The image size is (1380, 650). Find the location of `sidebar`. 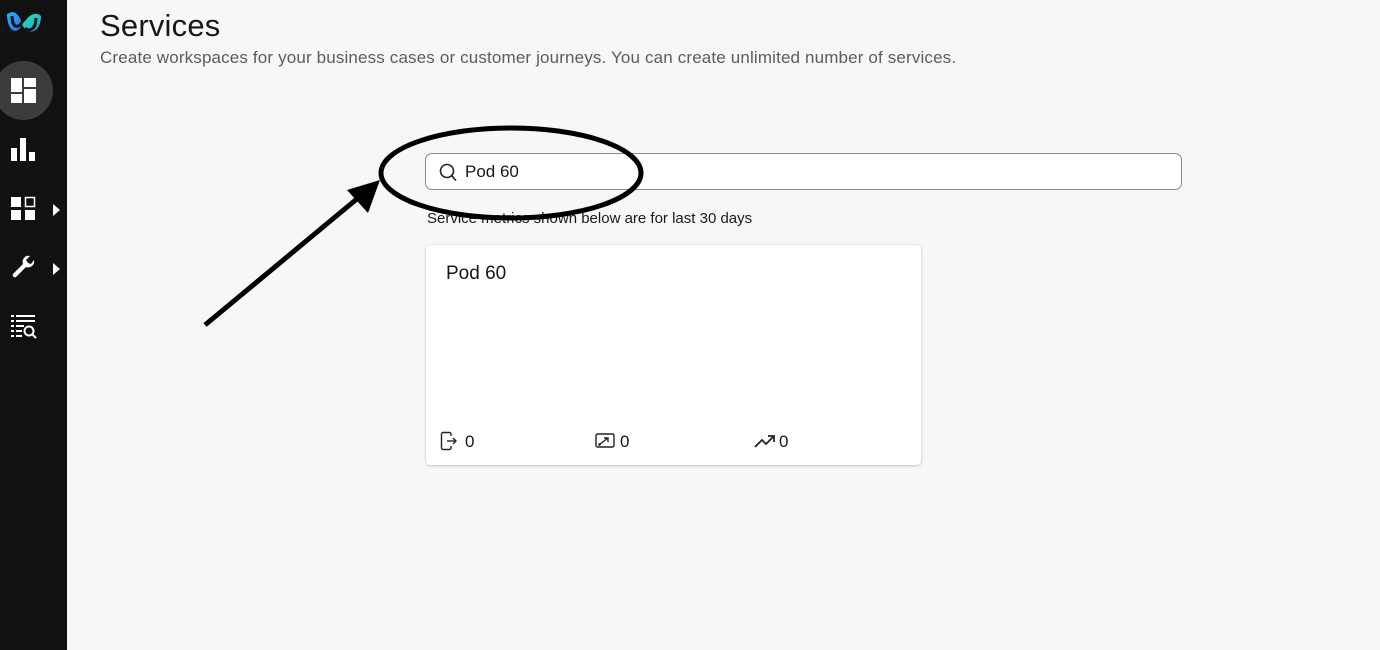

sidebar is located at coordinates (33, 325).